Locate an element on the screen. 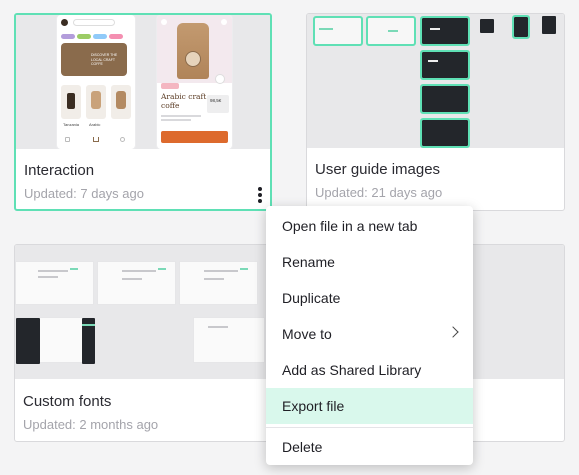  project-title: User guide images is located at coordinates (378, 169).